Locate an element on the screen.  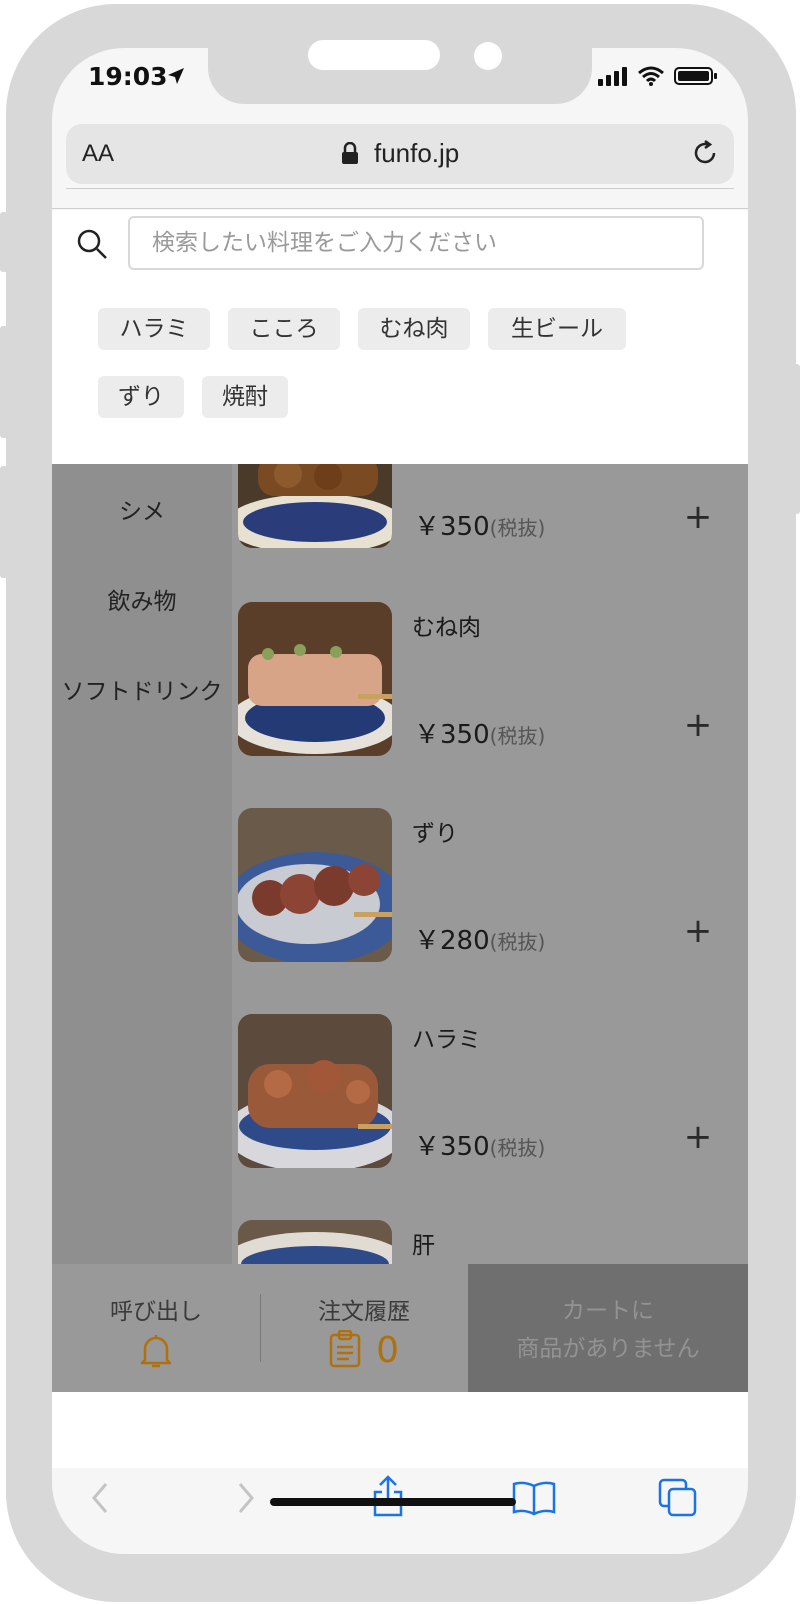
camera-icon is located at coordinates (488, 56).